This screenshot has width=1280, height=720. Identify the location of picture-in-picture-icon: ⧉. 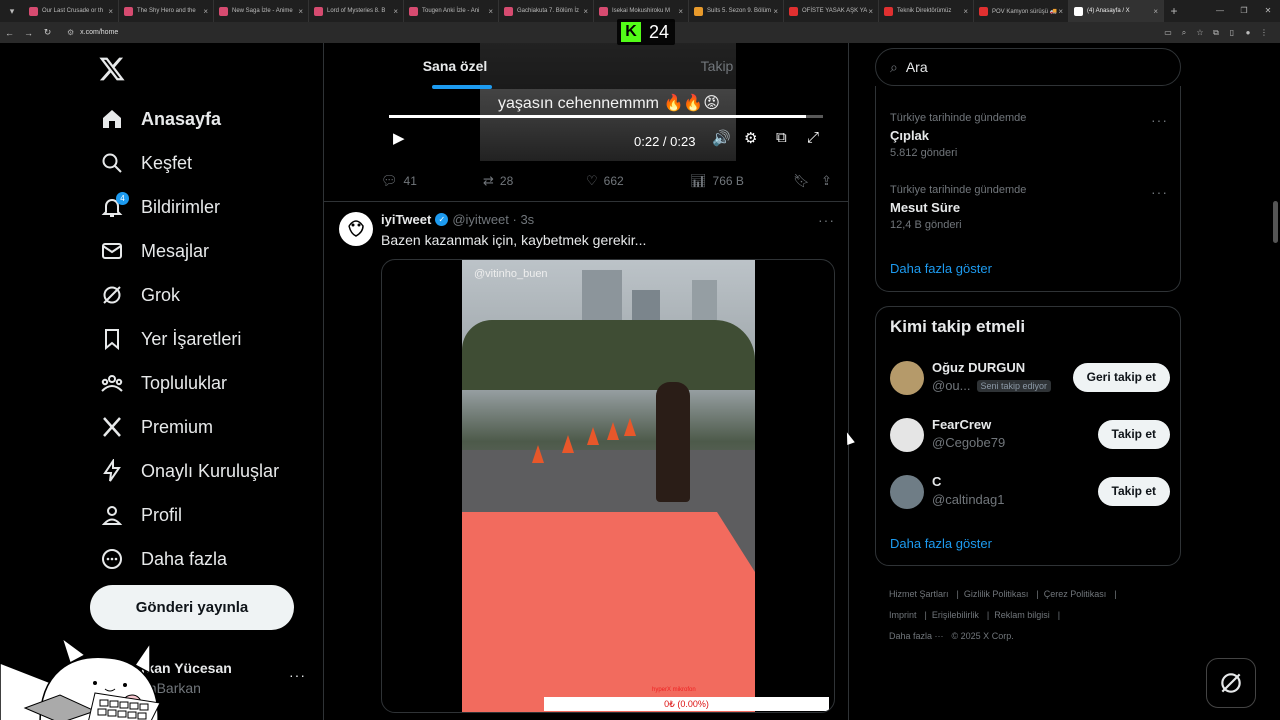
(781, 137).